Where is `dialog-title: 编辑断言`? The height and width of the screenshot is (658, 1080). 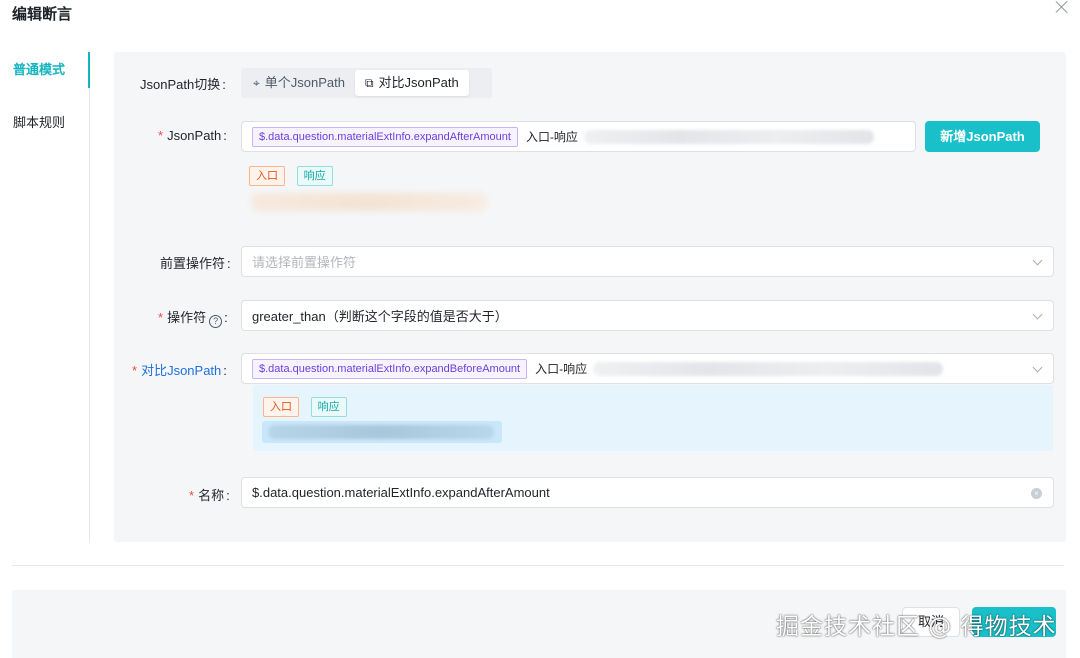
dialog-title: 编辑断言 is located at coordinates (42, 14).